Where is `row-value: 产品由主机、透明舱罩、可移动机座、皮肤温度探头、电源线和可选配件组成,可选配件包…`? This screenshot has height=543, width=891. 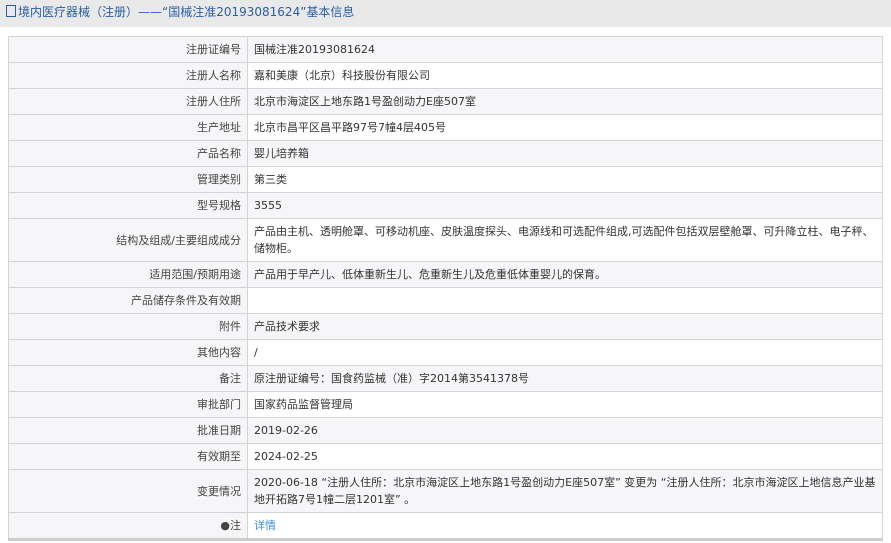 row-value: 产品由主机、透明舱罩、可移动机座、皮肤温度探头、电源线和可选配件组成,可选配件包… is located at coordinates (565, 240).